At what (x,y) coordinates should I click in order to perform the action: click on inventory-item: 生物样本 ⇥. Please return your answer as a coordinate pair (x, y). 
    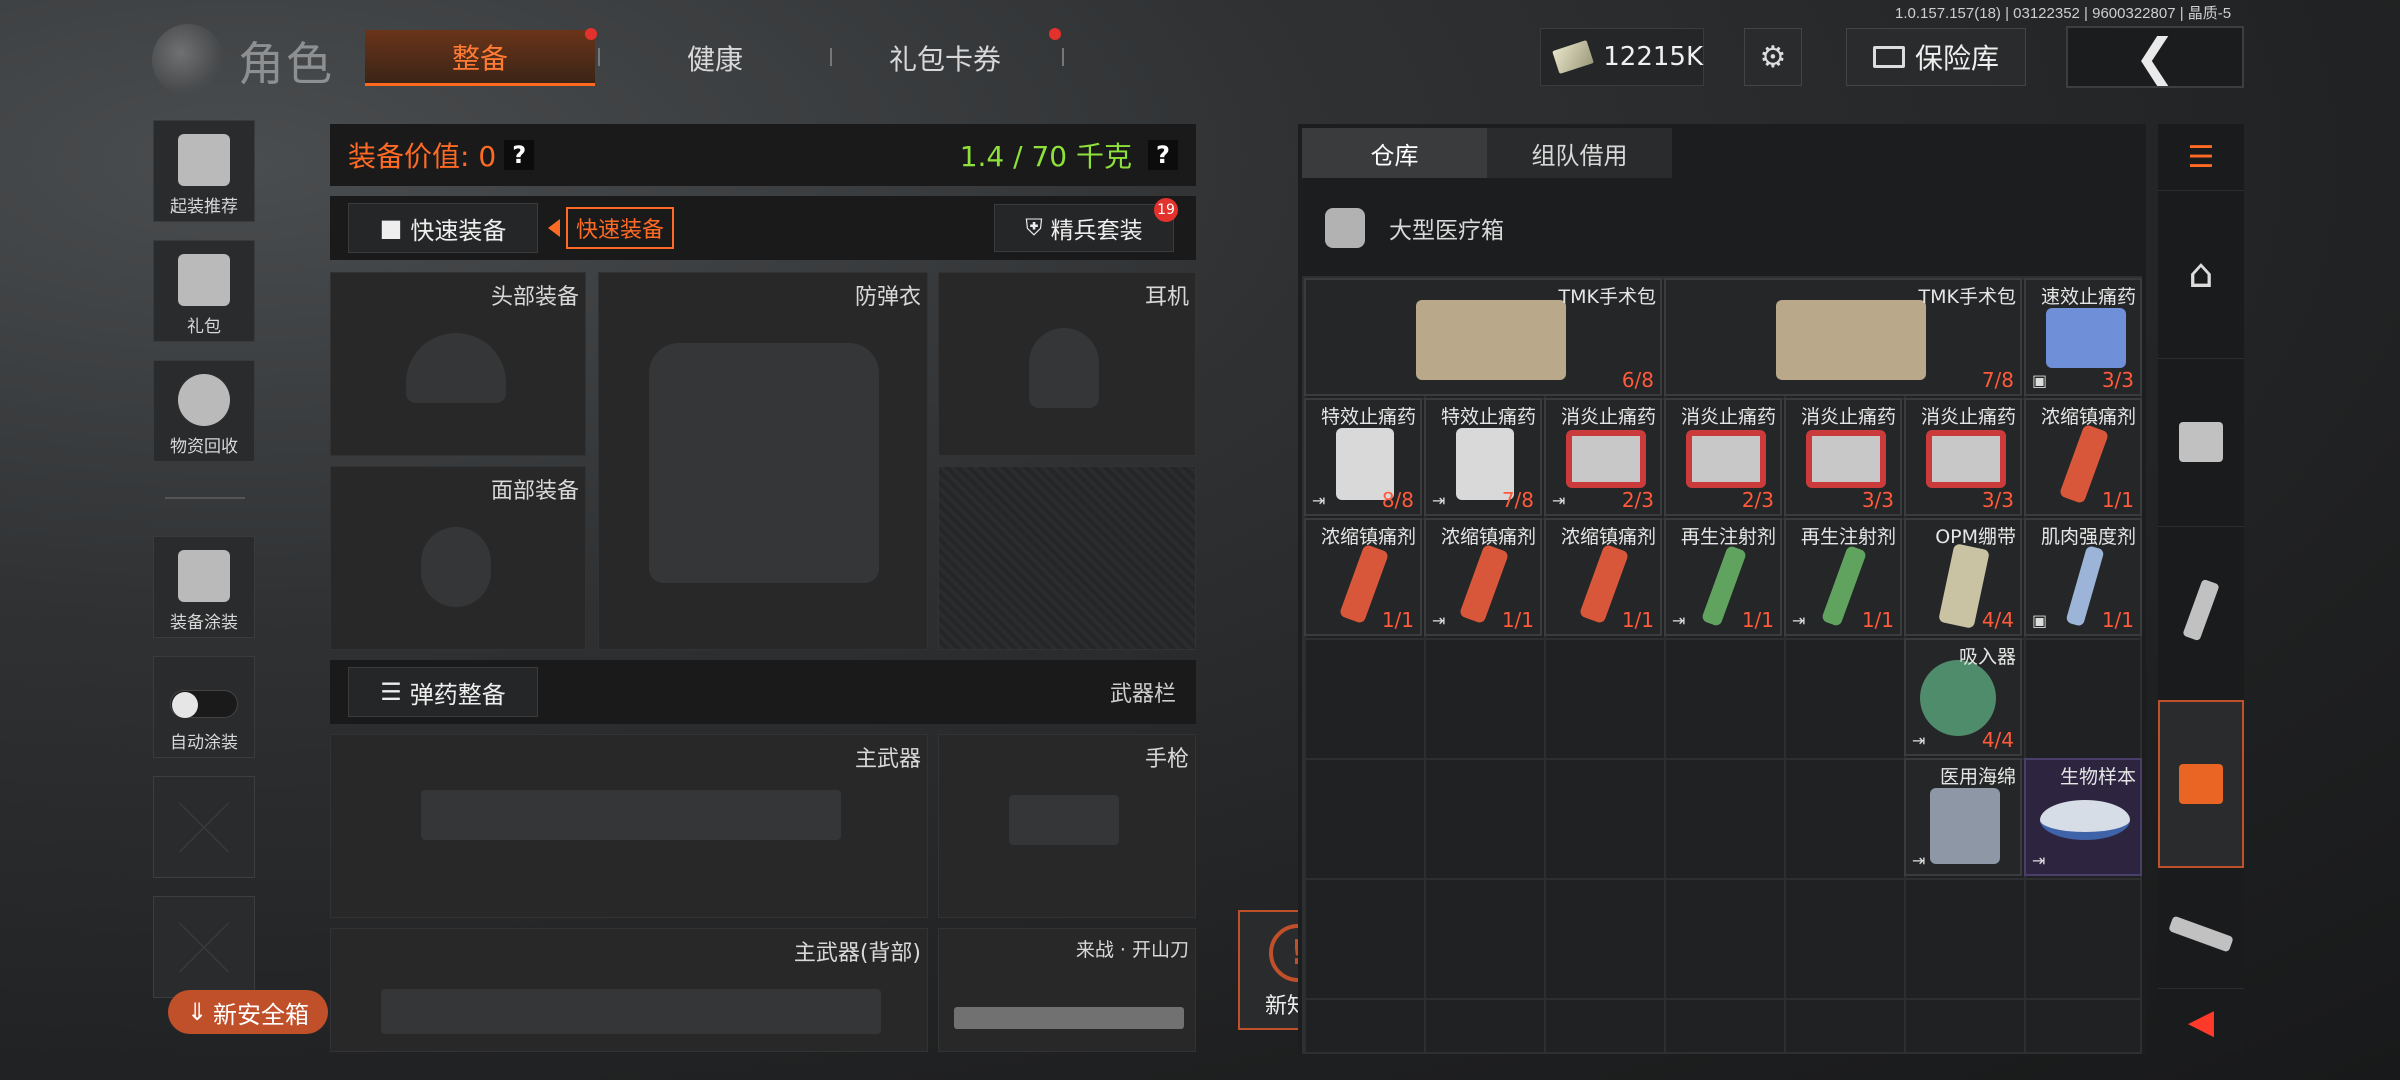
    Looking at the image, I should click on (2083, 817).